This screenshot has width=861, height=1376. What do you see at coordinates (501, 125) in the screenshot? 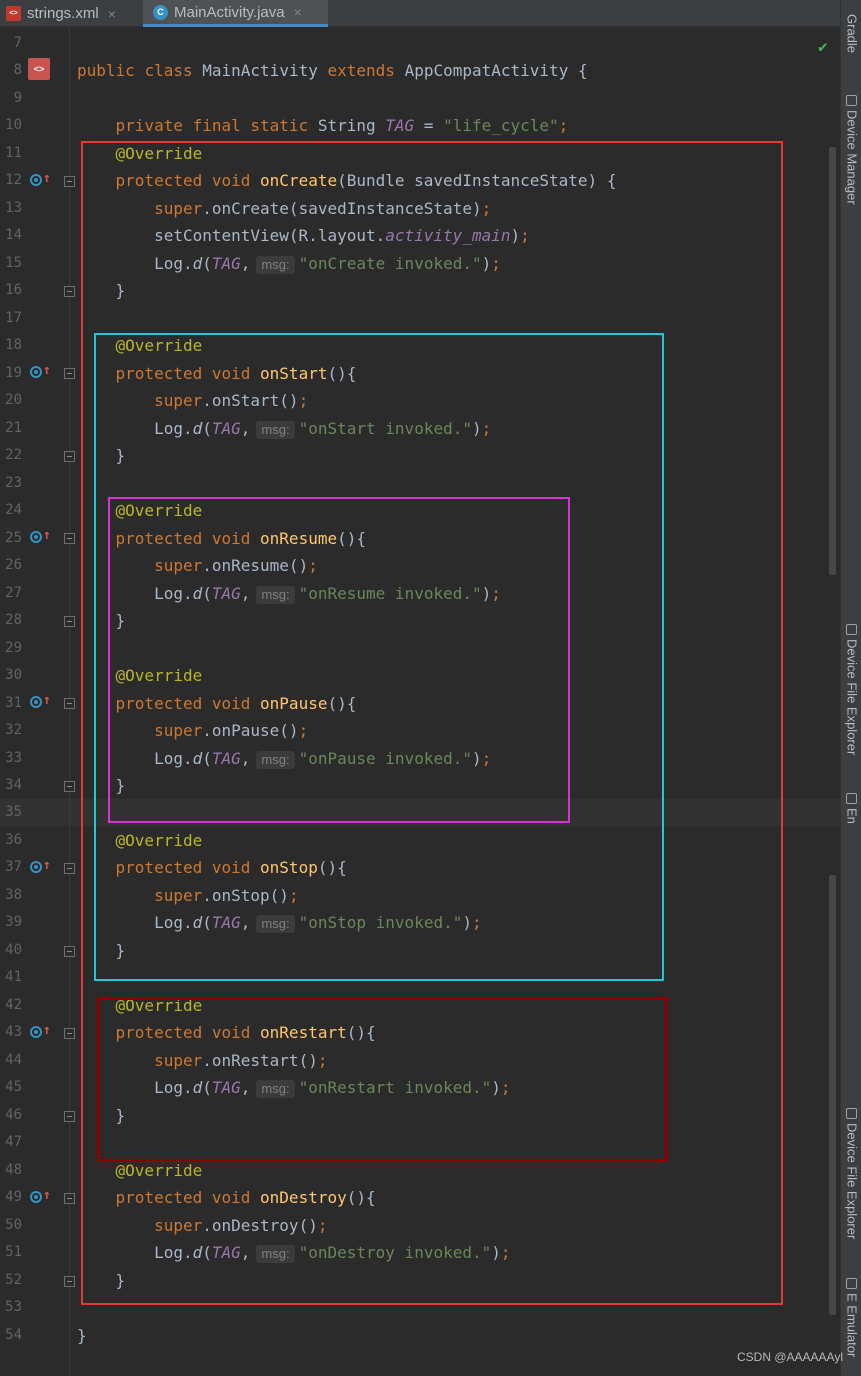
I see `string-literal: "life_cycle"` at bounding box center [501, 125].